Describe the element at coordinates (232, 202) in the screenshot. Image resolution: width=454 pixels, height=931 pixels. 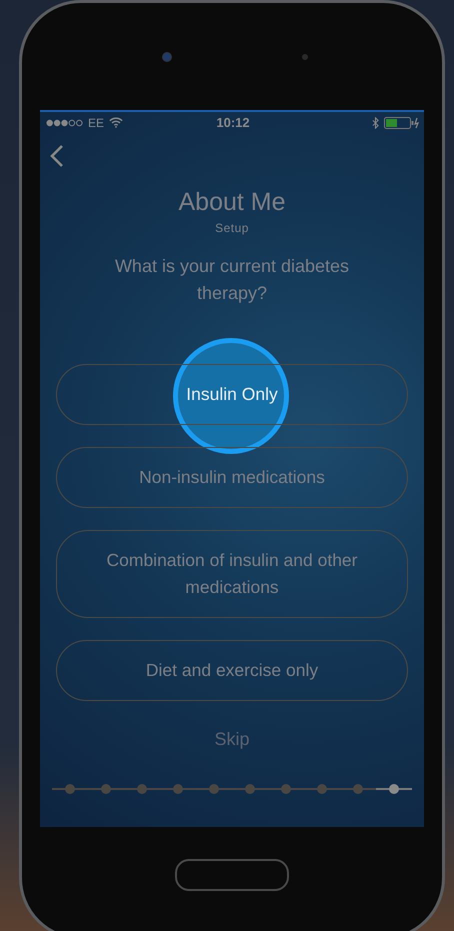
I see `screen-title: About Me` at that location.